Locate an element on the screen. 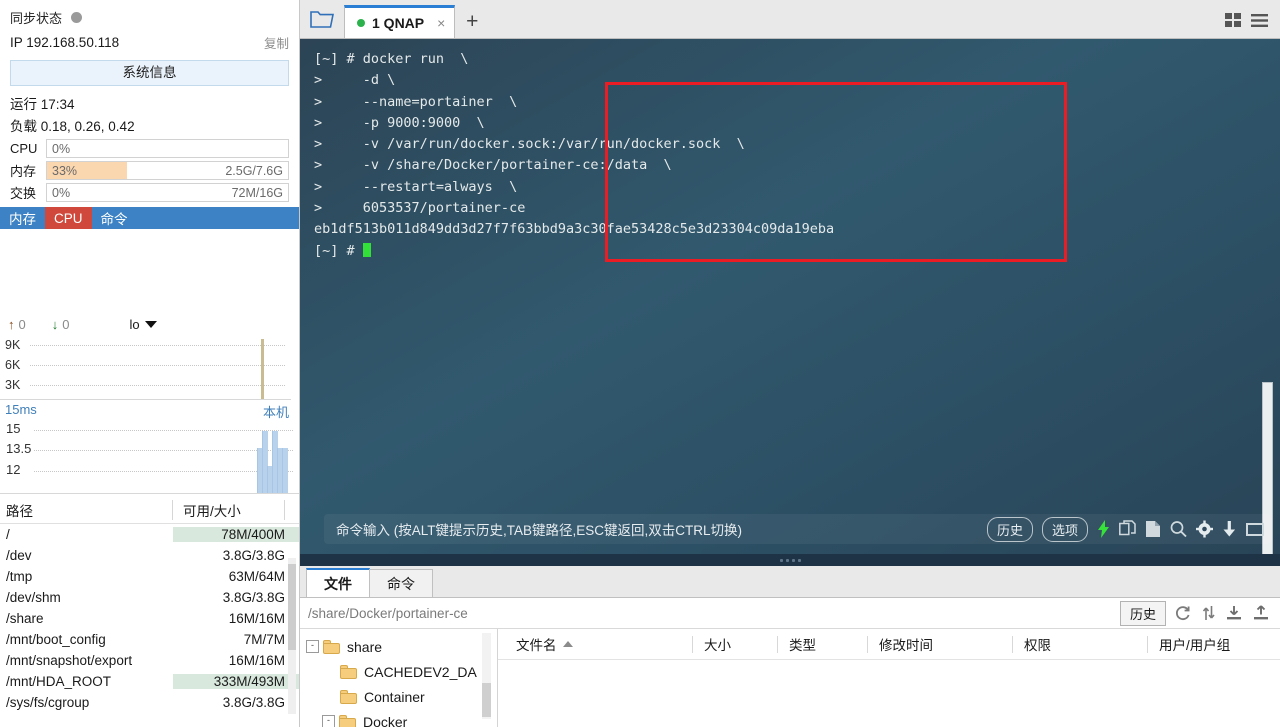  network-stats-row: ↑ 0 ↓ 0 lo is located at coordinates (149, 323).